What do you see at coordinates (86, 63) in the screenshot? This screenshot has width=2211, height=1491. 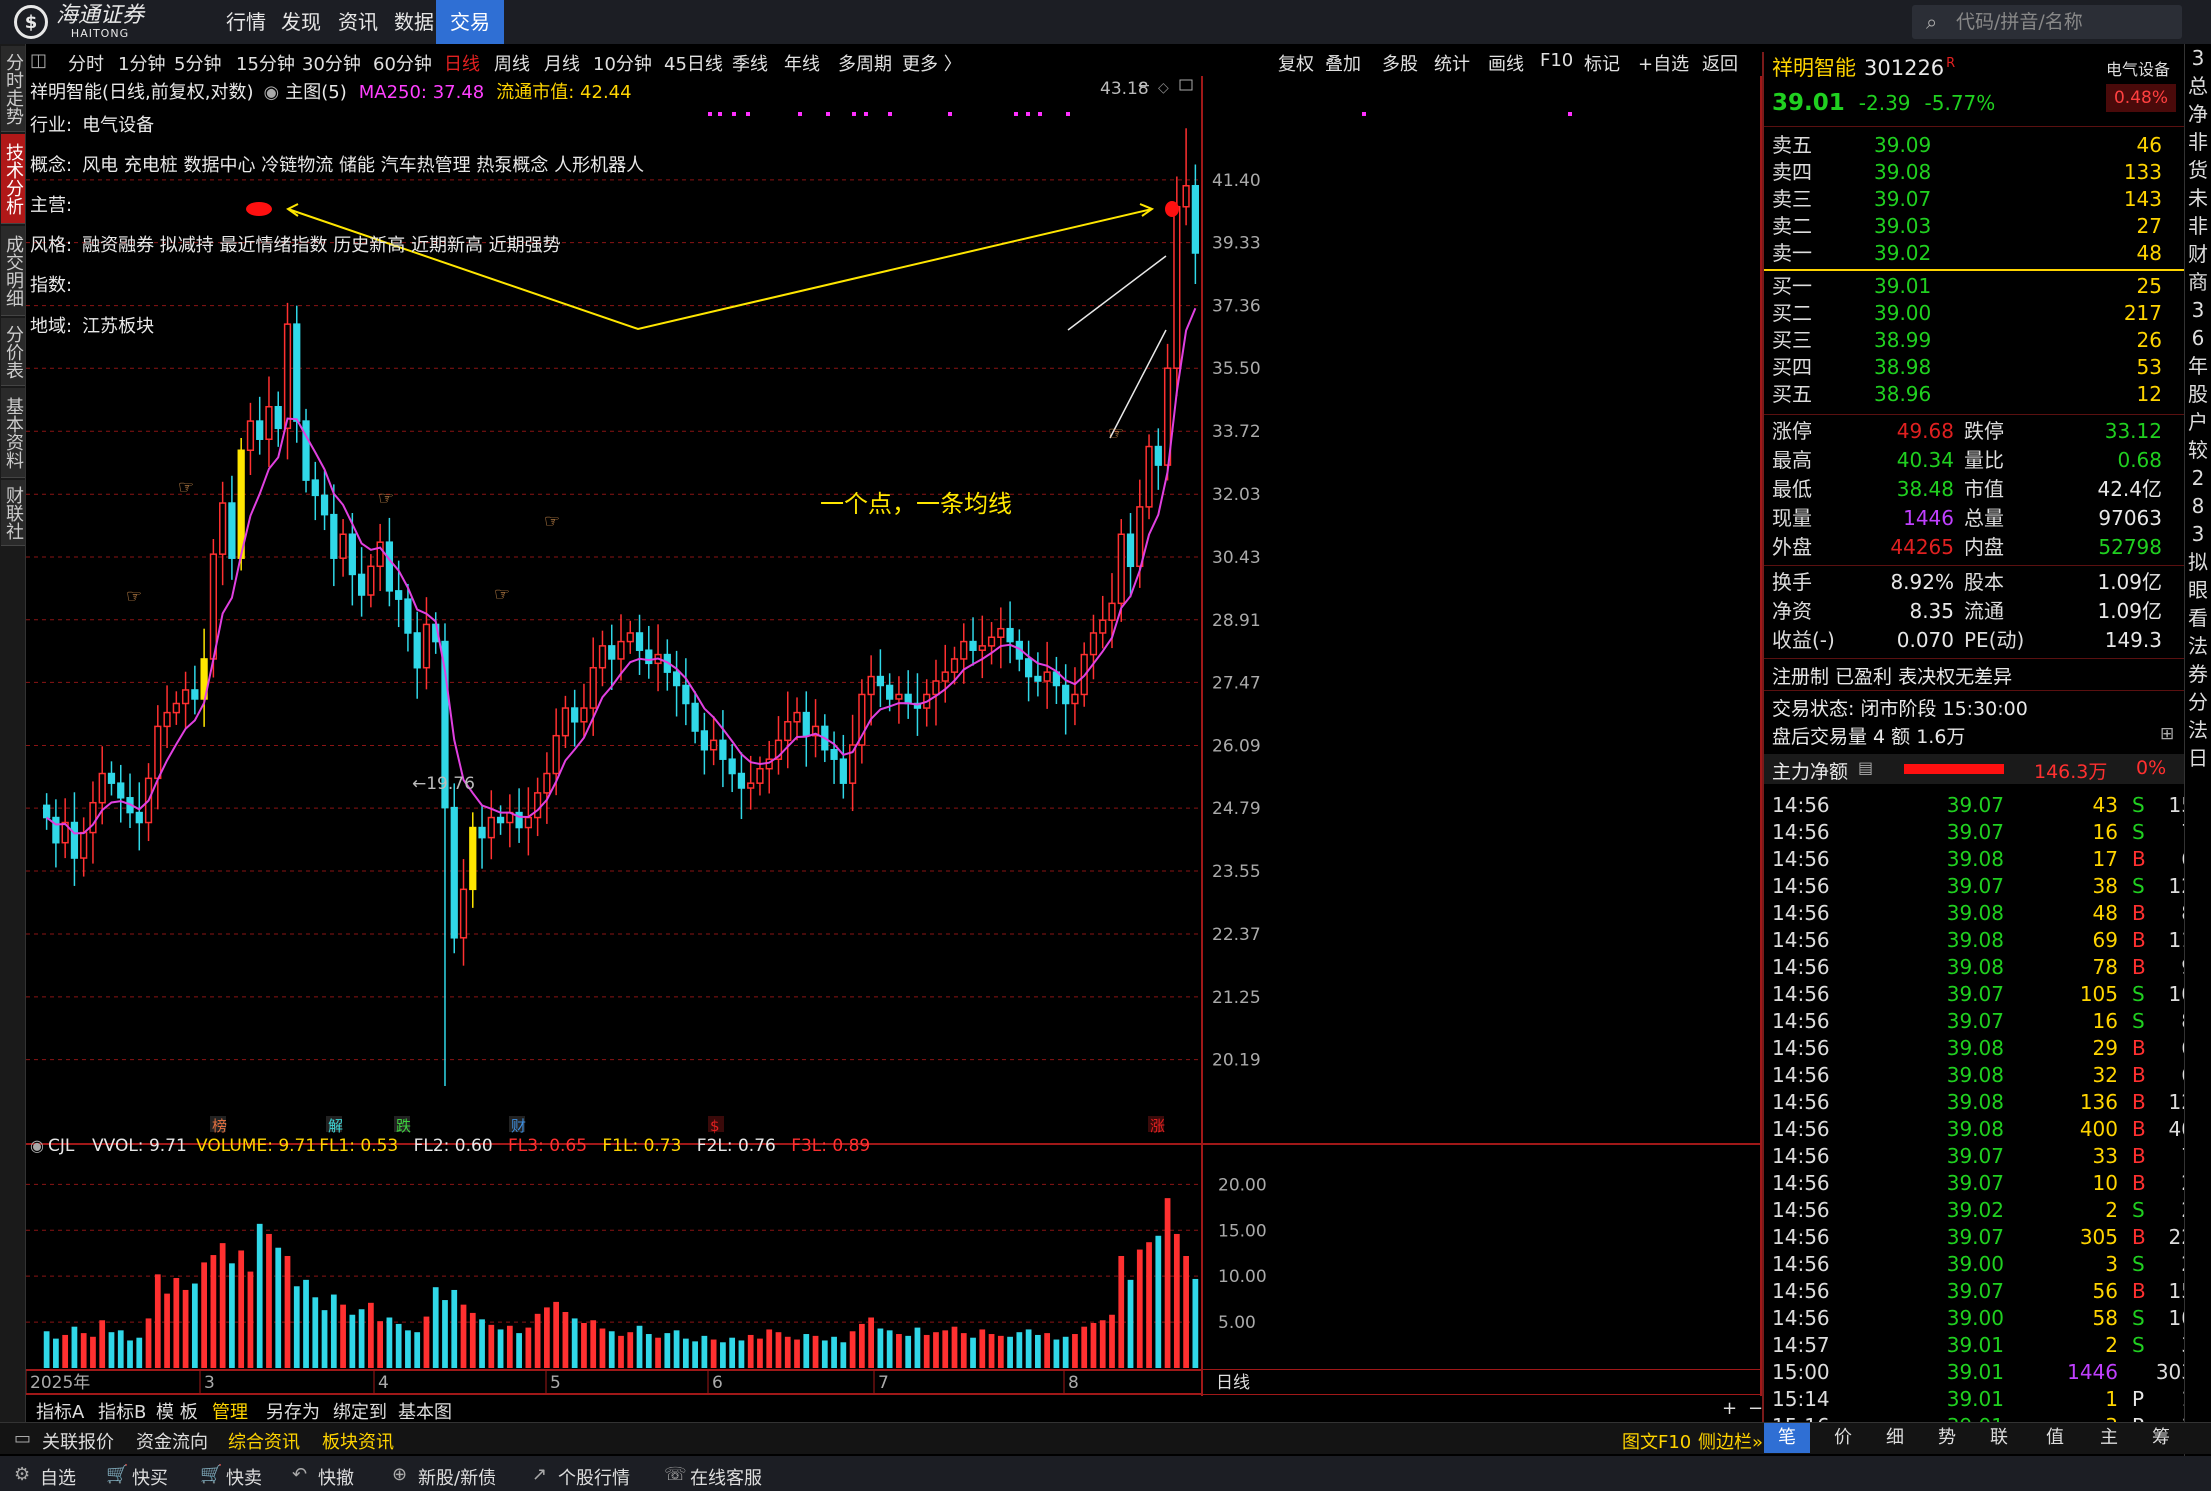 I see `period-0: 分时` at bounding box center [86, 63].